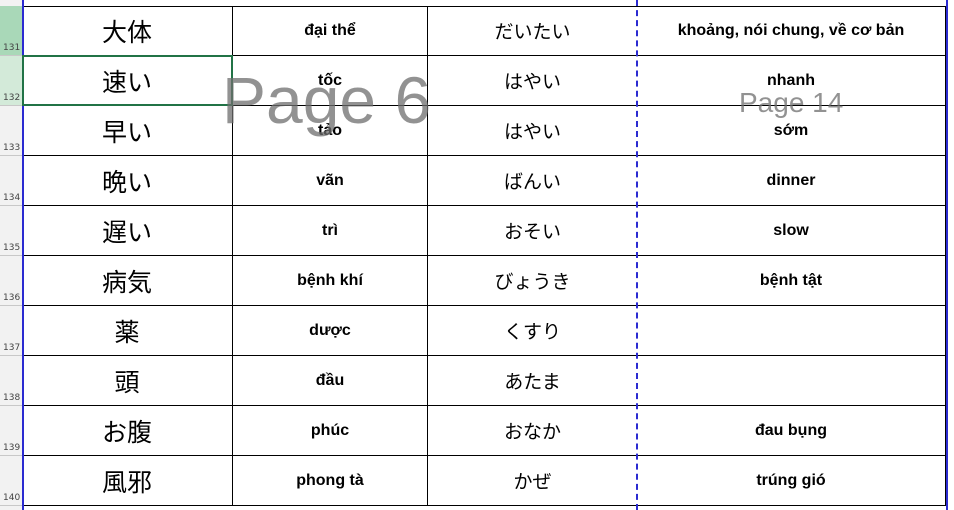  Describe the element at coordinates (12, 198) in the screenshot. I see `row-number-label: 134` at that location.